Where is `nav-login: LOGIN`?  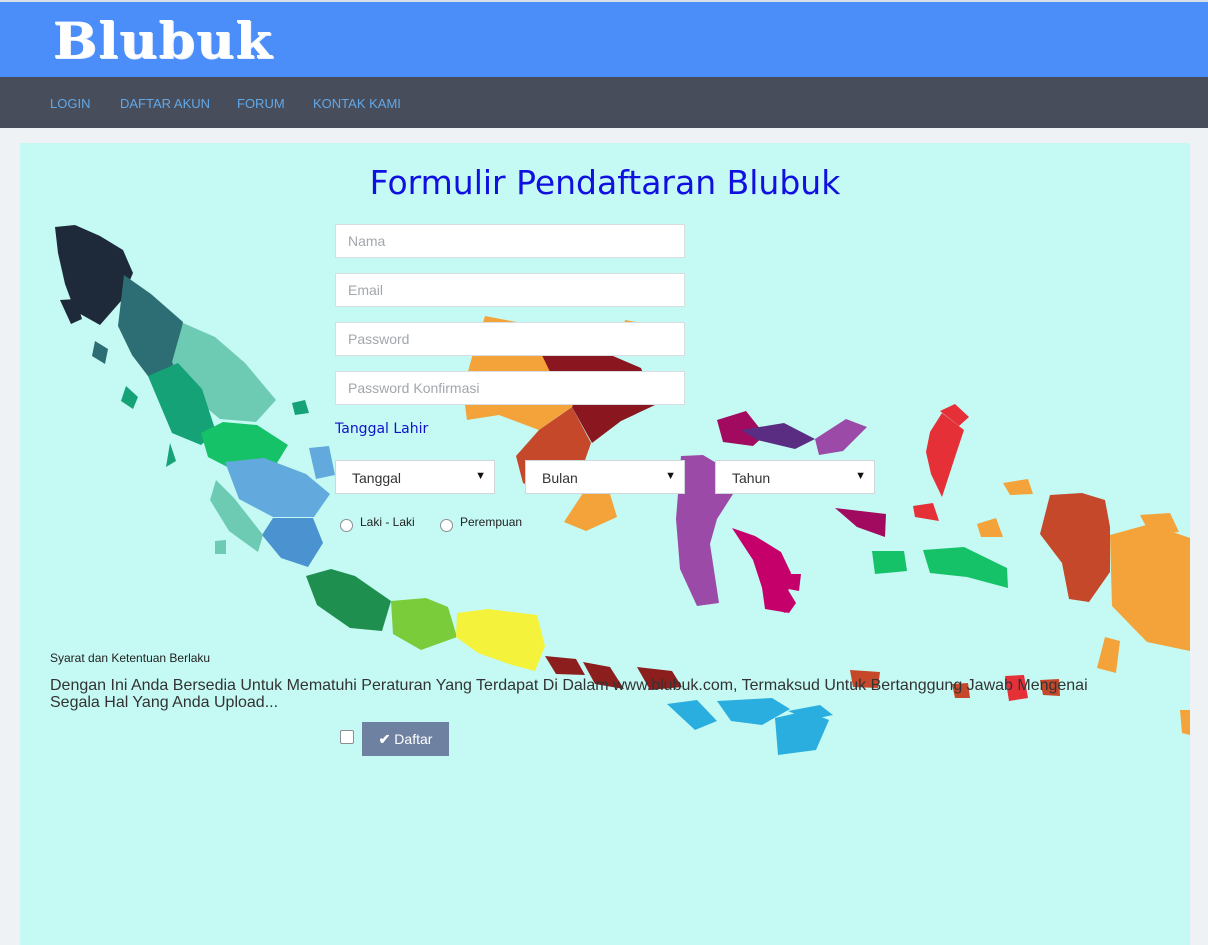 nav-login: LOGIN is located at coordinates (70, 103).